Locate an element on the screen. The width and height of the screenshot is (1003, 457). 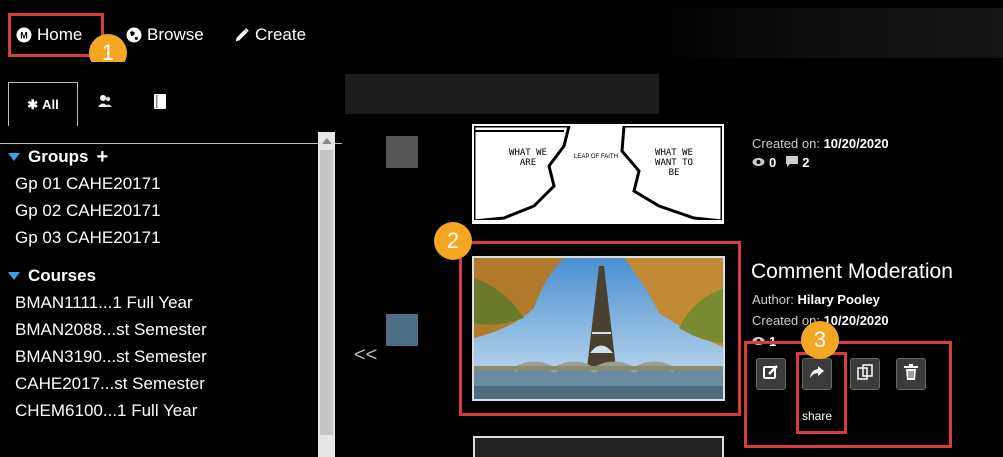
courses-heading: Courses is located at coordinates (158, 276).